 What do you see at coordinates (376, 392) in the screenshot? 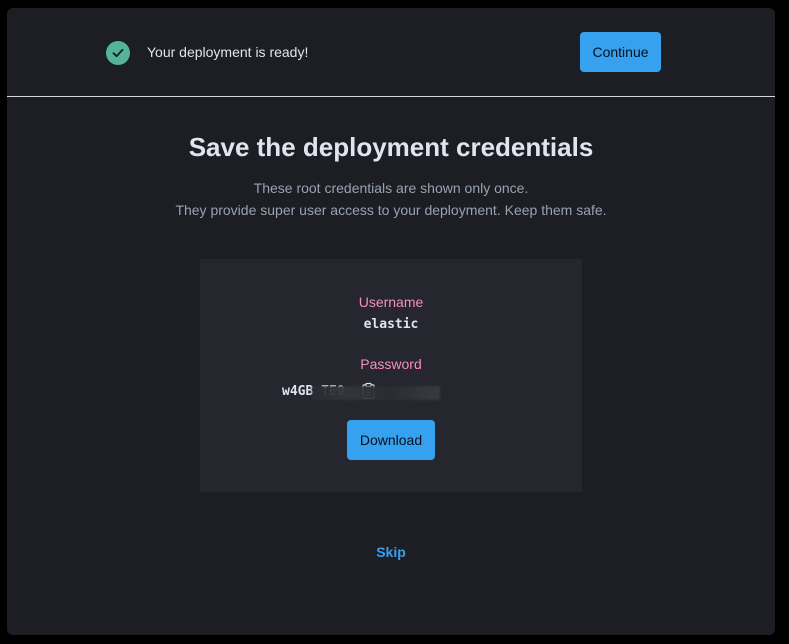
I see `password-redaction` at bounding box center [376, 392].